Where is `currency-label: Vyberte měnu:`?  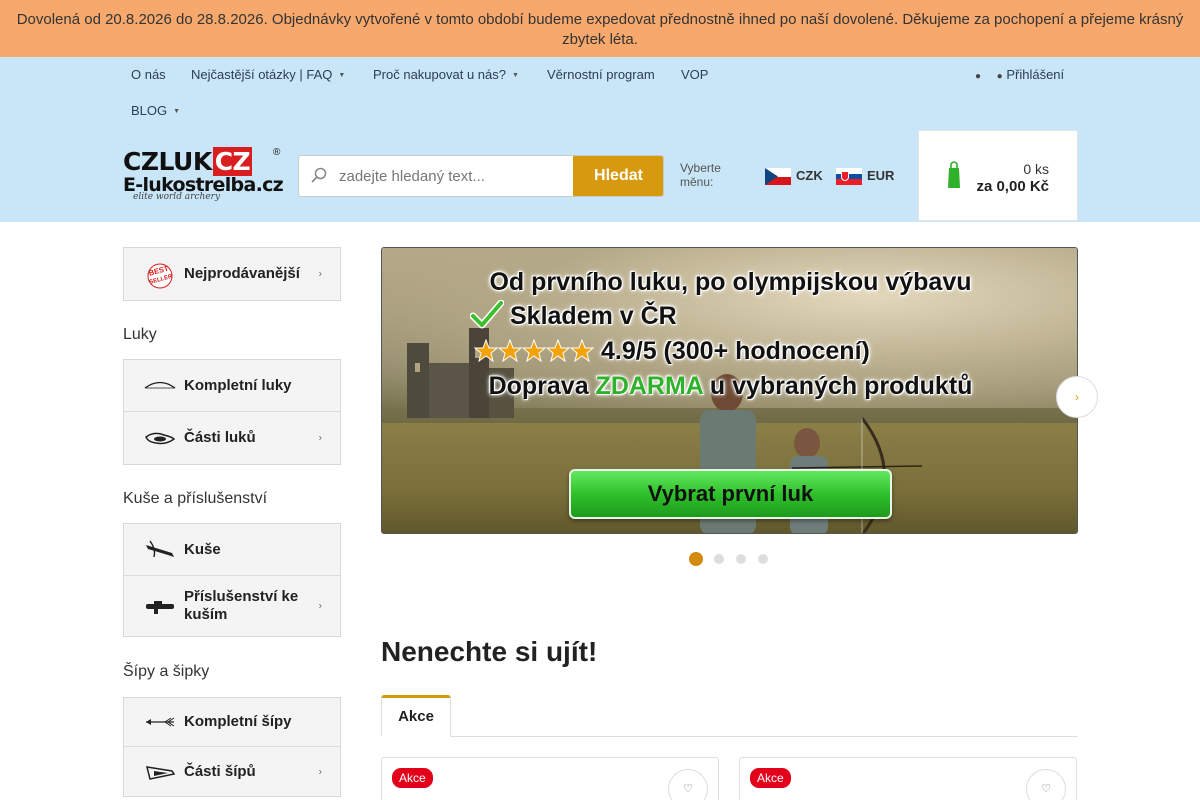 currency-label: Vyberte měnu: is located at coordinates (700, 175).